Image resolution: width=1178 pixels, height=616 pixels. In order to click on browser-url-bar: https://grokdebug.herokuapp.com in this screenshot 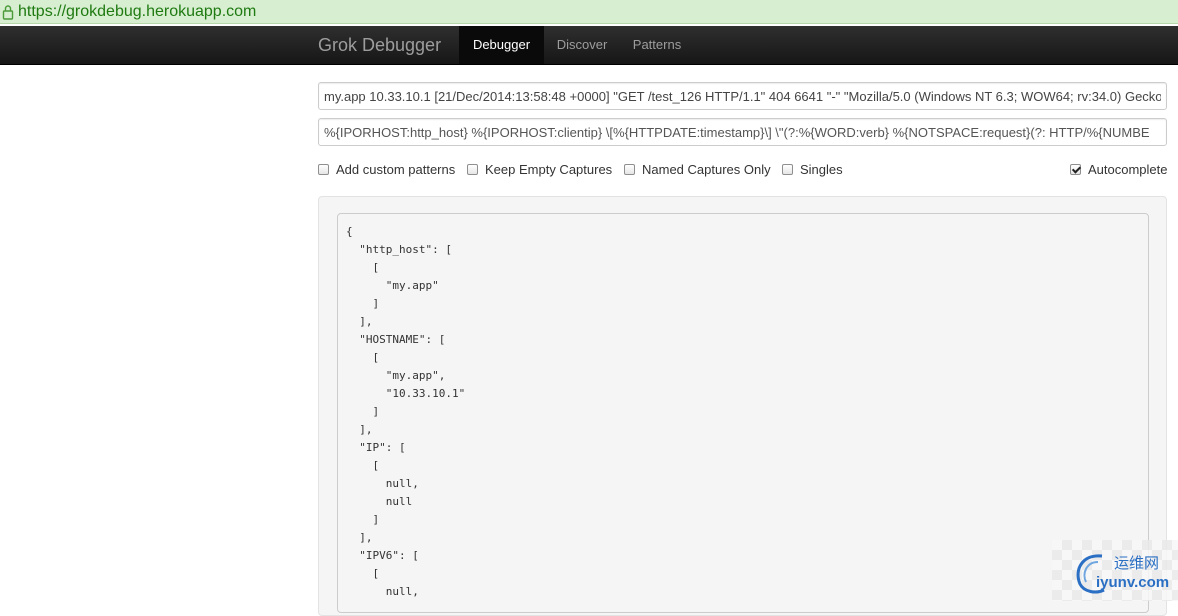, I will do `click(589, 12)`.